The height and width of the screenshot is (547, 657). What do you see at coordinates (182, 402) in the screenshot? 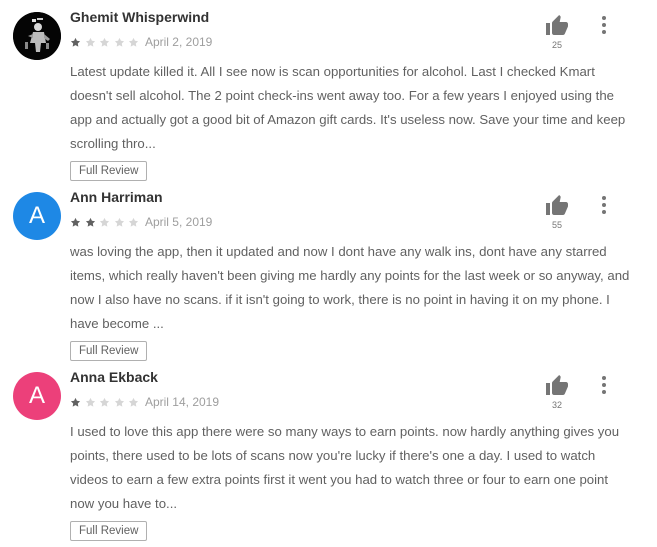
I see `review-date: April 14, 2019` at bounding box center [182, 402].